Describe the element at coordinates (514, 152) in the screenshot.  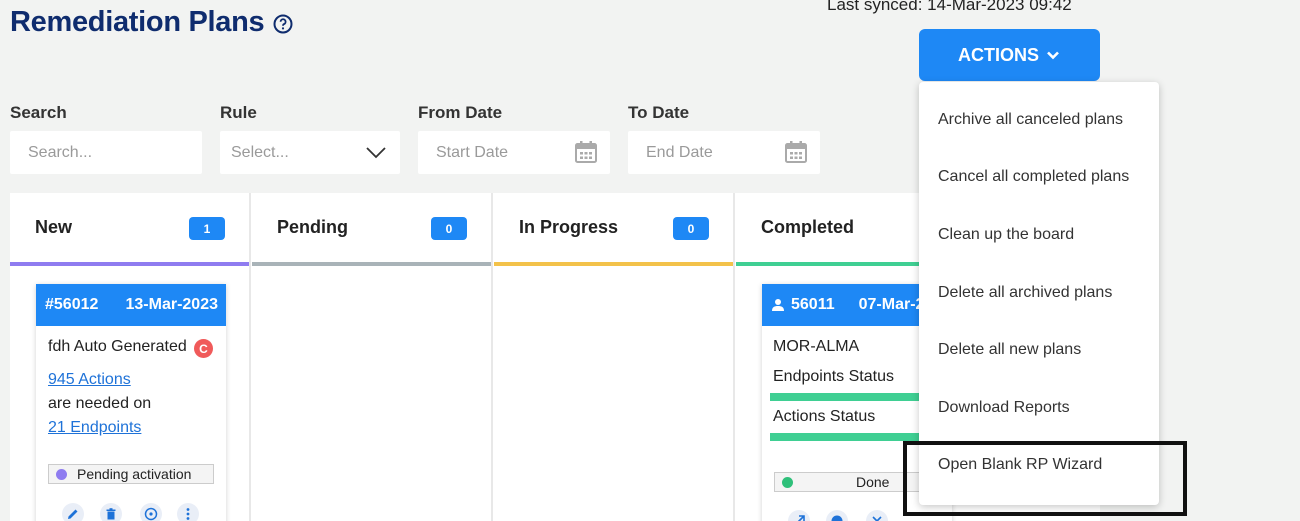
I see `from-date-input: Start Date` at that location.